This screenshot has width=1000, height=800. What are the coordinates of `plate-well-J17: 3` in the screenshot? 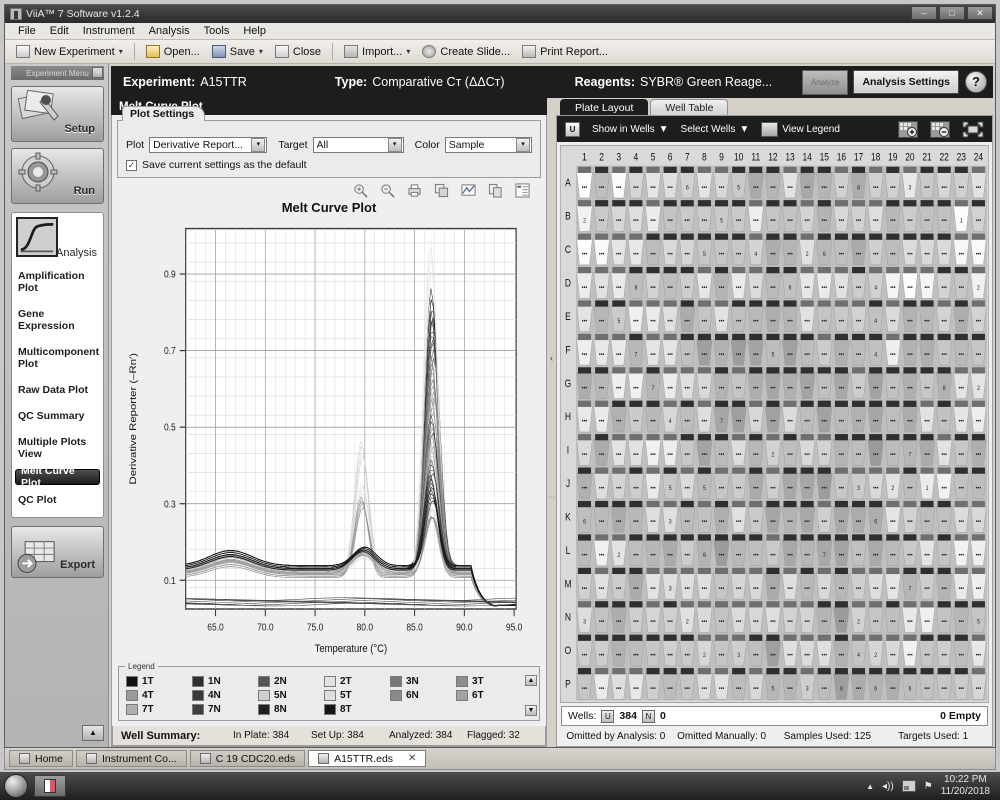 It's located at (858, 483).